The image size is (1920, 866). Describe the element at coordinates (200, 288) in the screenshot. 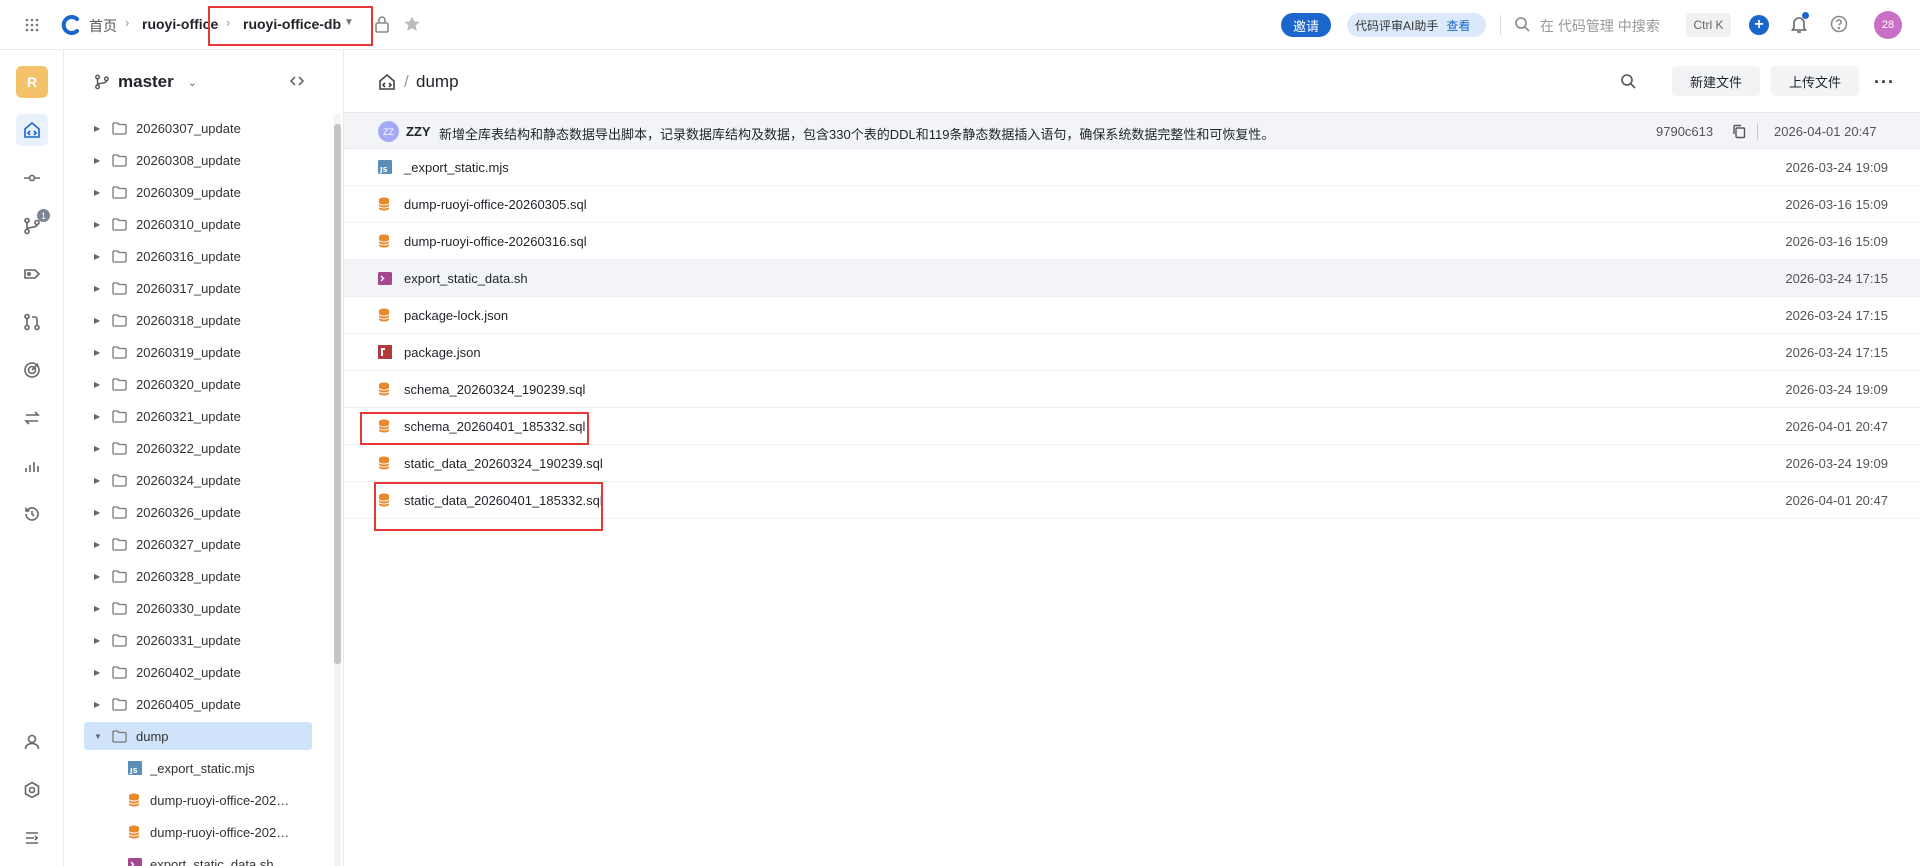

I see `tree-folder-item: ▶ 20260317_update` at that location.